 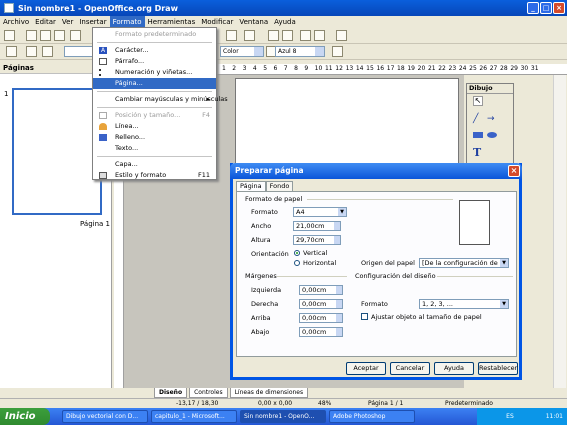 What do you see at coordinates (261, 276) in the screenshot?
I see `margins-heading: Márgenes` at bounding box center [261, 276].